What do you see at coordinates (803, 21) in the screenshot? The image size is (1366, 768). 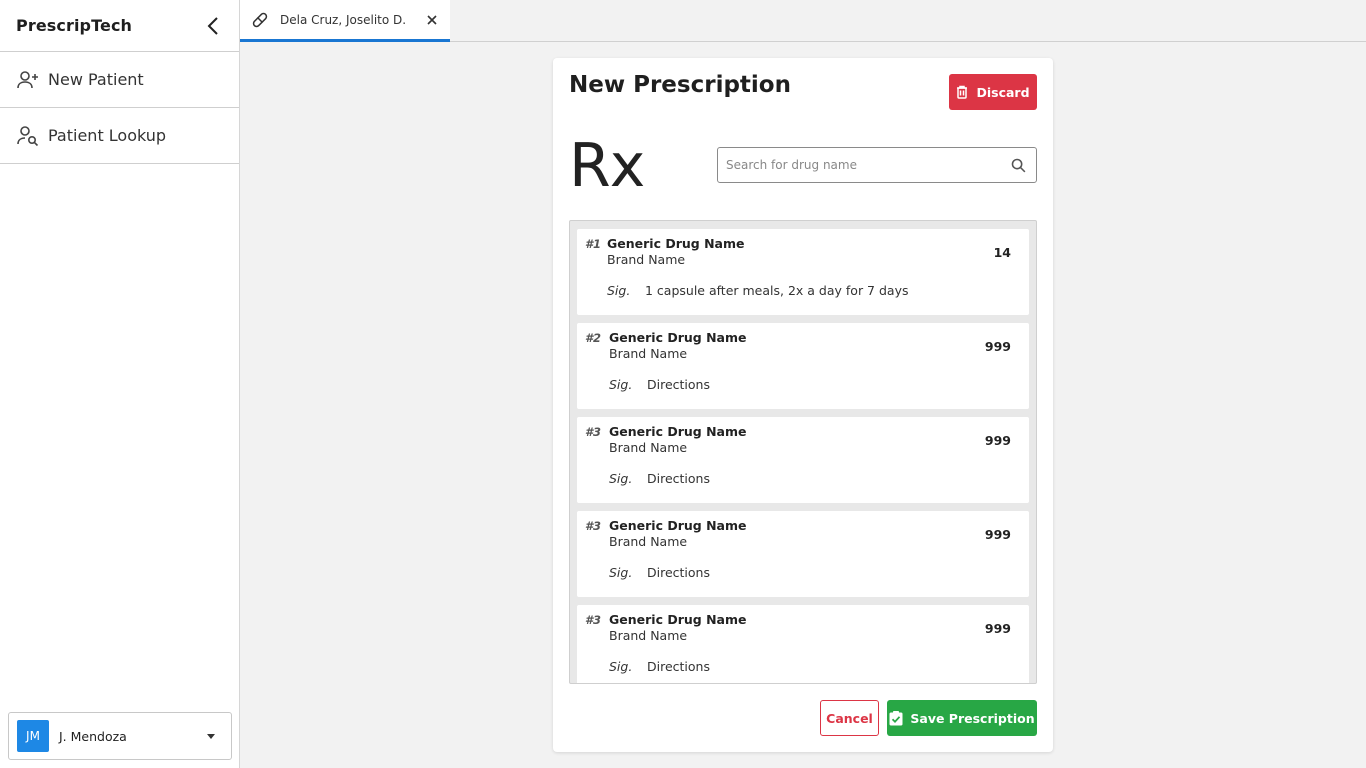 I see `tab-bar: Dela Cruz, Joselito D.` at bounding box center [803, 21].